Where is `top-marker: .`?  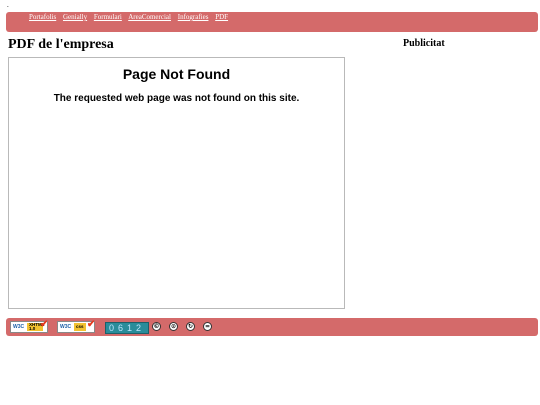
top-marker: . is located at coordinates (8, 5).